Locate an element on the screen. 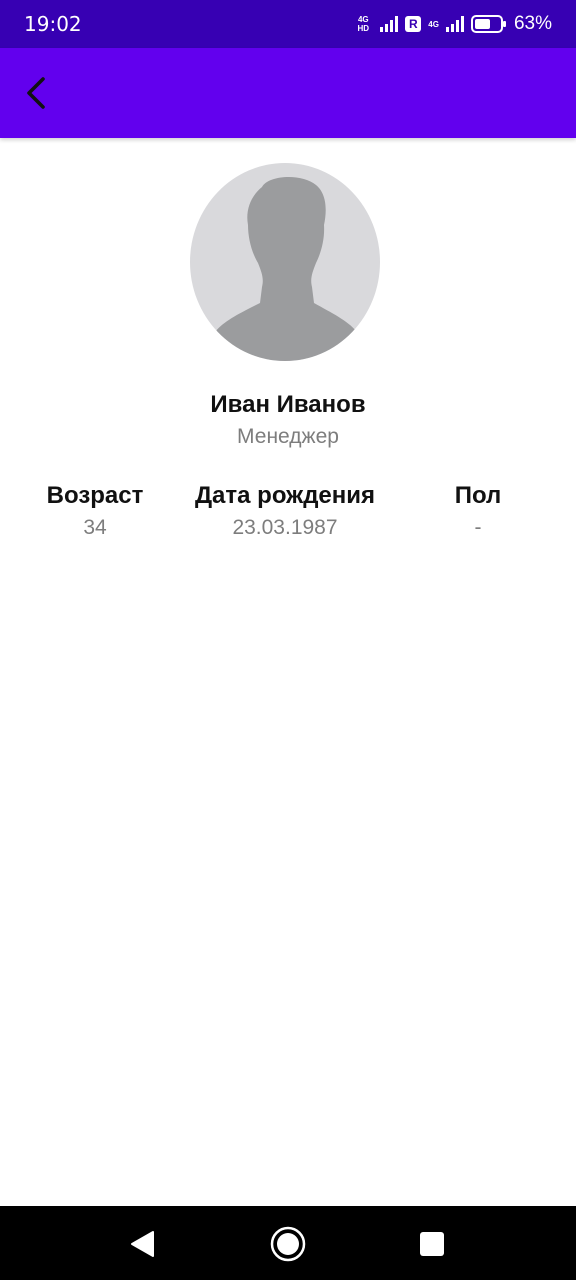 This screenshot has height=1280, width=576. system-nav-bar is located at coordinates (288, 1243).